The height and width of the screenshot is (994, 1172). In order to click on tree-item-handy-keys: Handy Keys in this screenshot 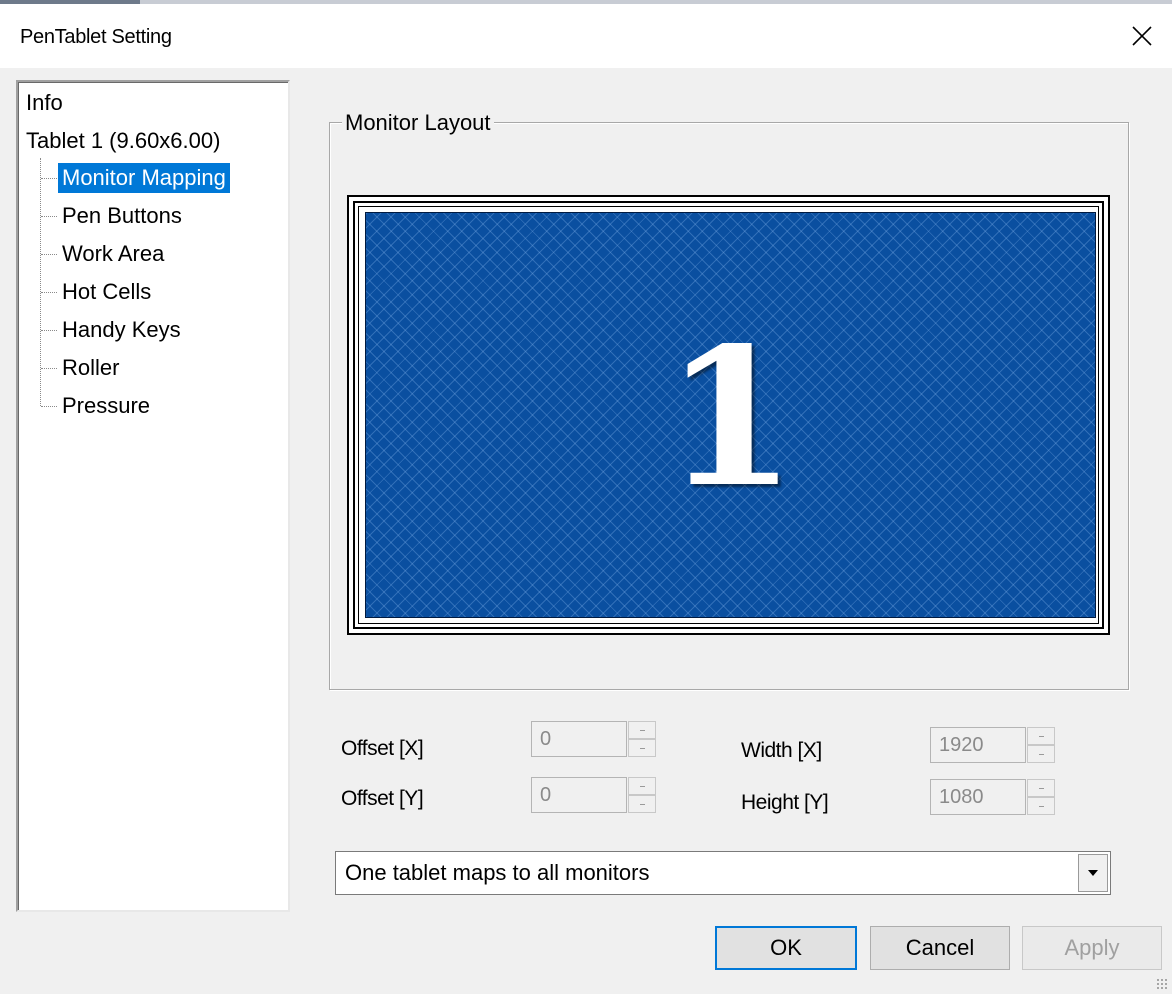, I will do `click(121, 330)`.